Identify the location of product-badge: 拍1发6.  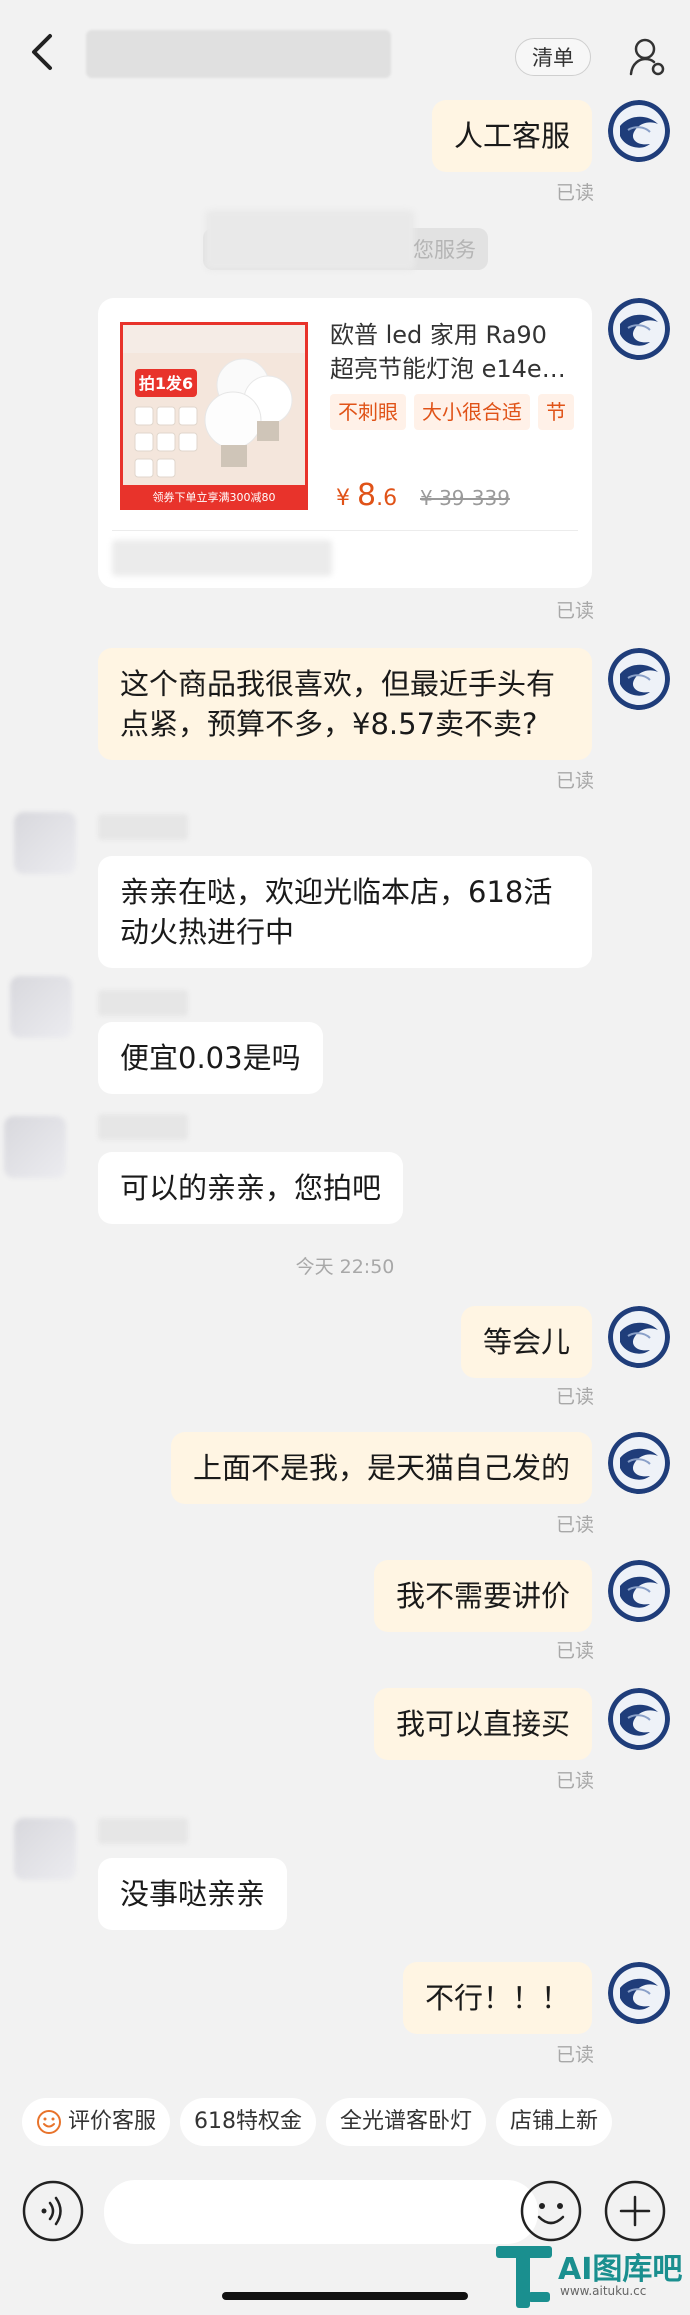
(166, 383).